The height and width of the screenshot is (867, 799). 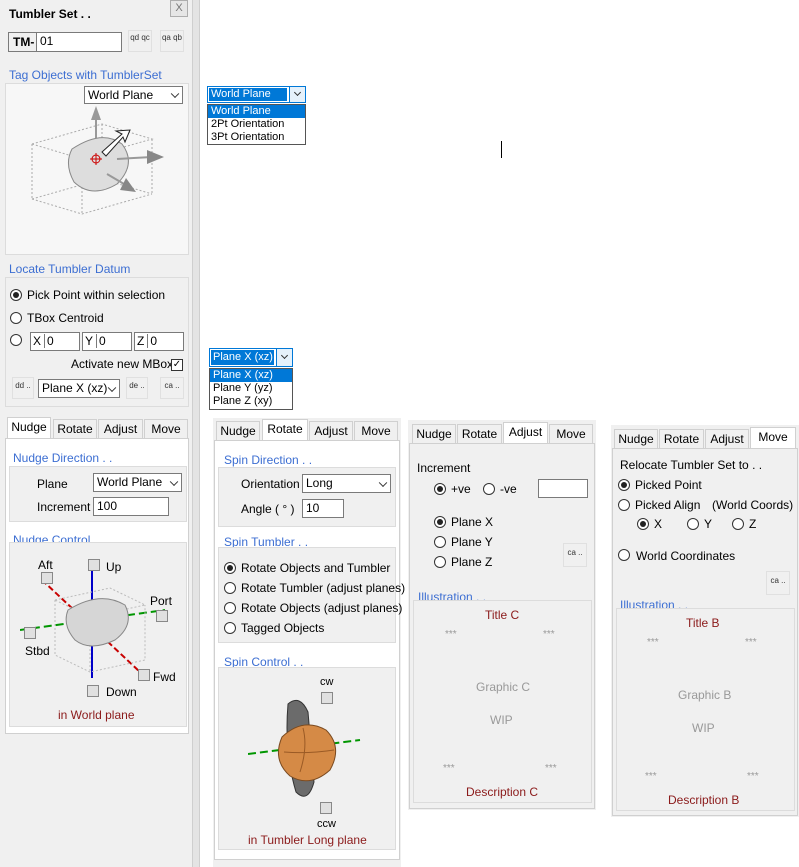 What do you see at coordinates (230, 588) in the screenshot?
I see `spin-opt2-radio` at bounding box center [230, 588].